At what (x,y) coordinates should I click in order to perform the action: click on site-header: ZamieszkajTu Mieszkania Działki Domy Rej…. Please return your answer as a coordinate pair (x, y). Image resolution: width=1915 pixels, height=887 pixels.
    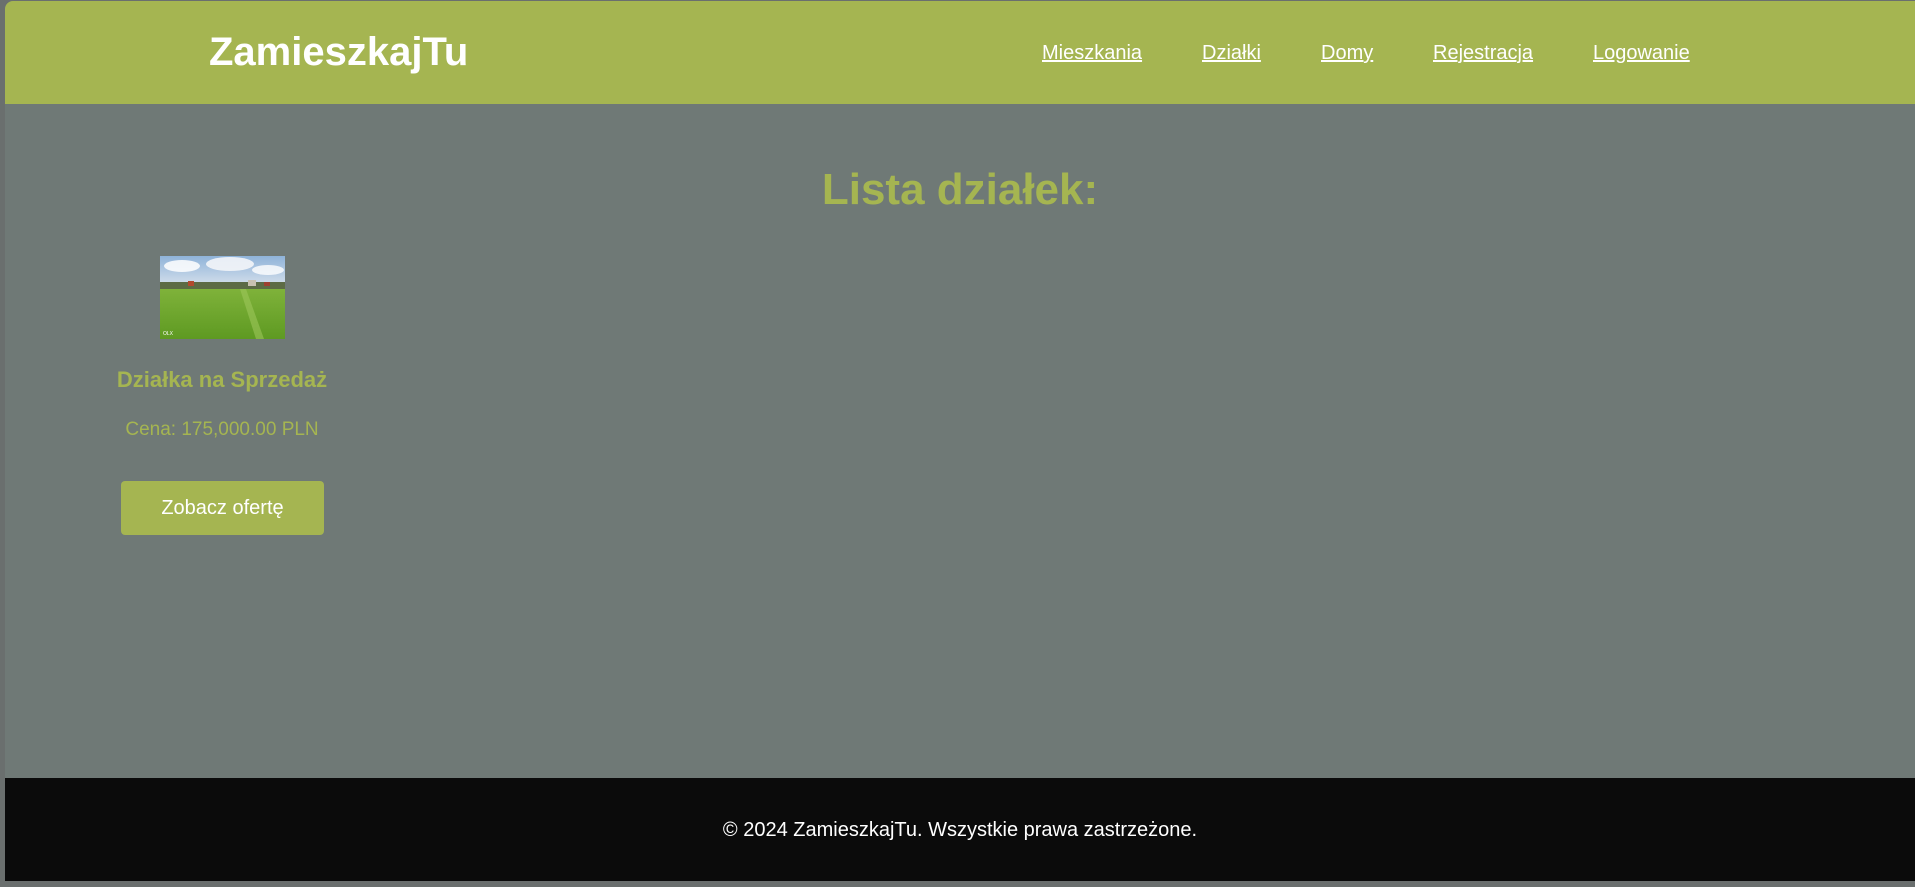
    Looking at the image, I should click on (960, 52).